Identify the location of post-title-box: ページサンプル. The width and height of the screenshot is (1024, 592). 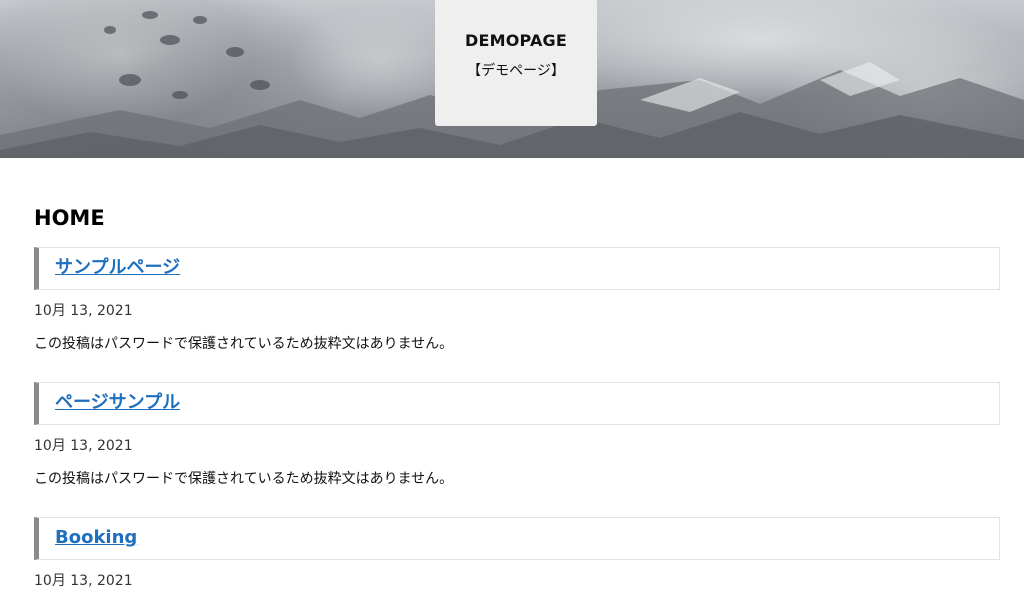
(517, 403).